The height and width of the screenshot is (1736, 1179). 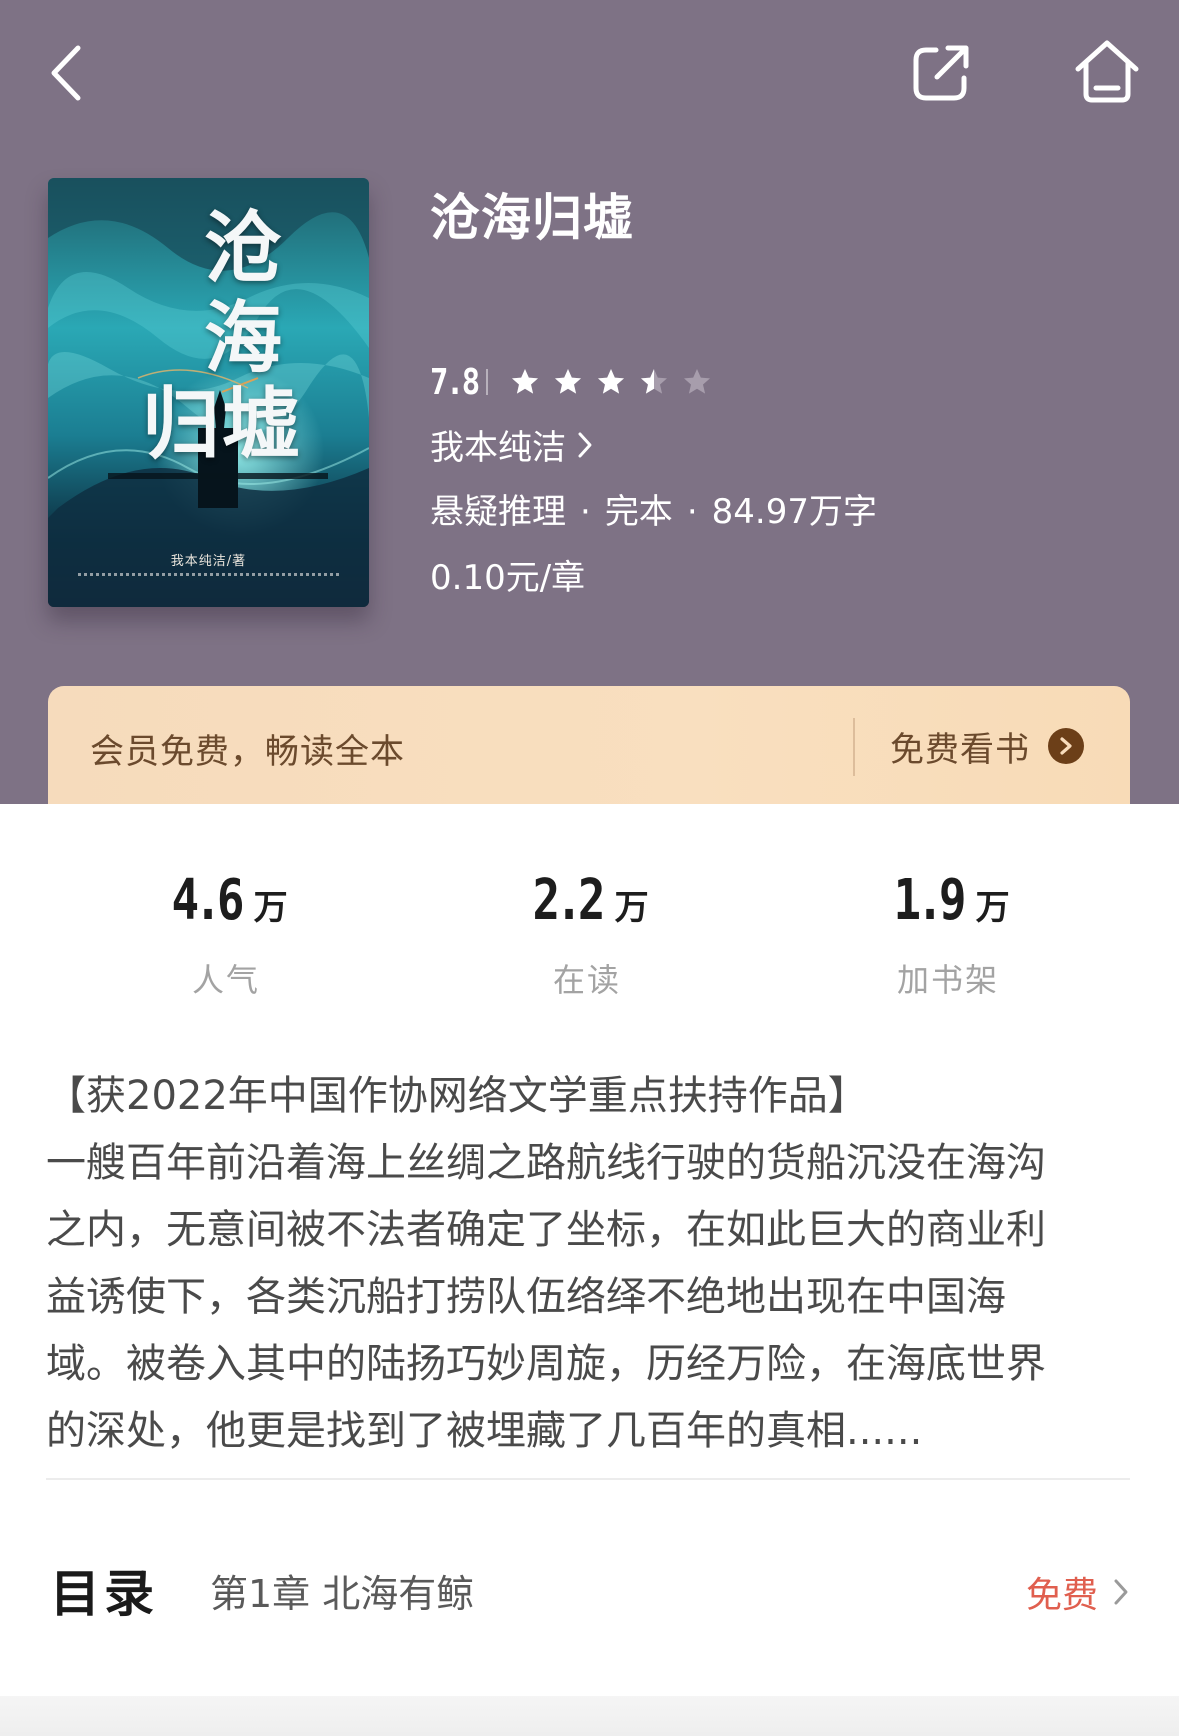 I want to click on rating-score: 7.8, so click(x=455, y=382).